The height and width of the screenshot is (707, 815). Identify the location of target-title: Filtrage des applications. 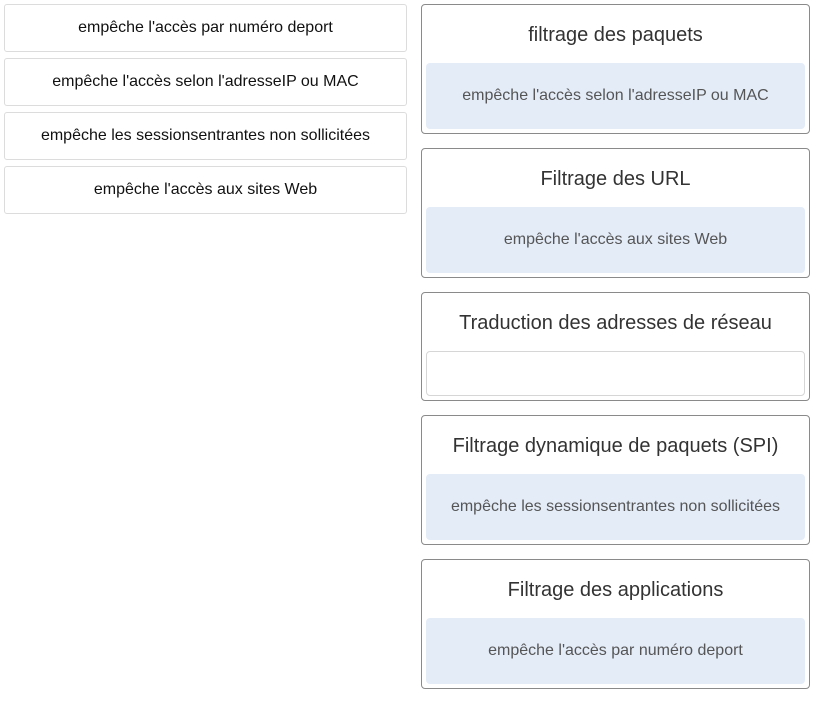
(615, 589).